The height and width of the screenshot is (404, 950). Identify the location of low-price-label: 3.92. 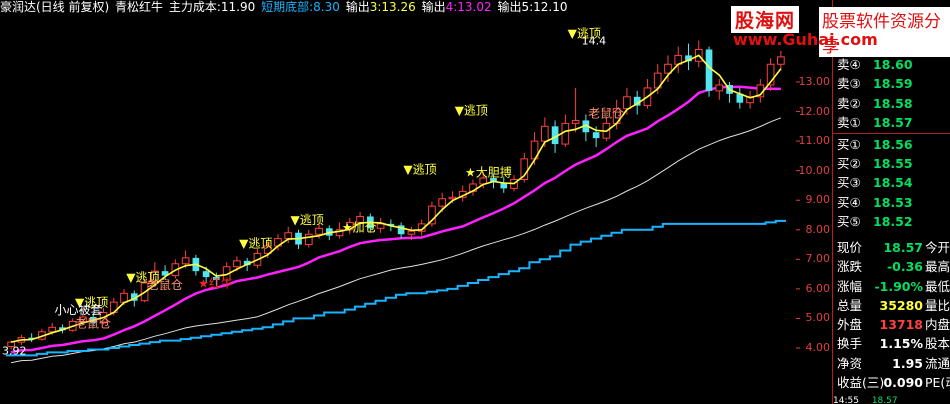
(14, 350).